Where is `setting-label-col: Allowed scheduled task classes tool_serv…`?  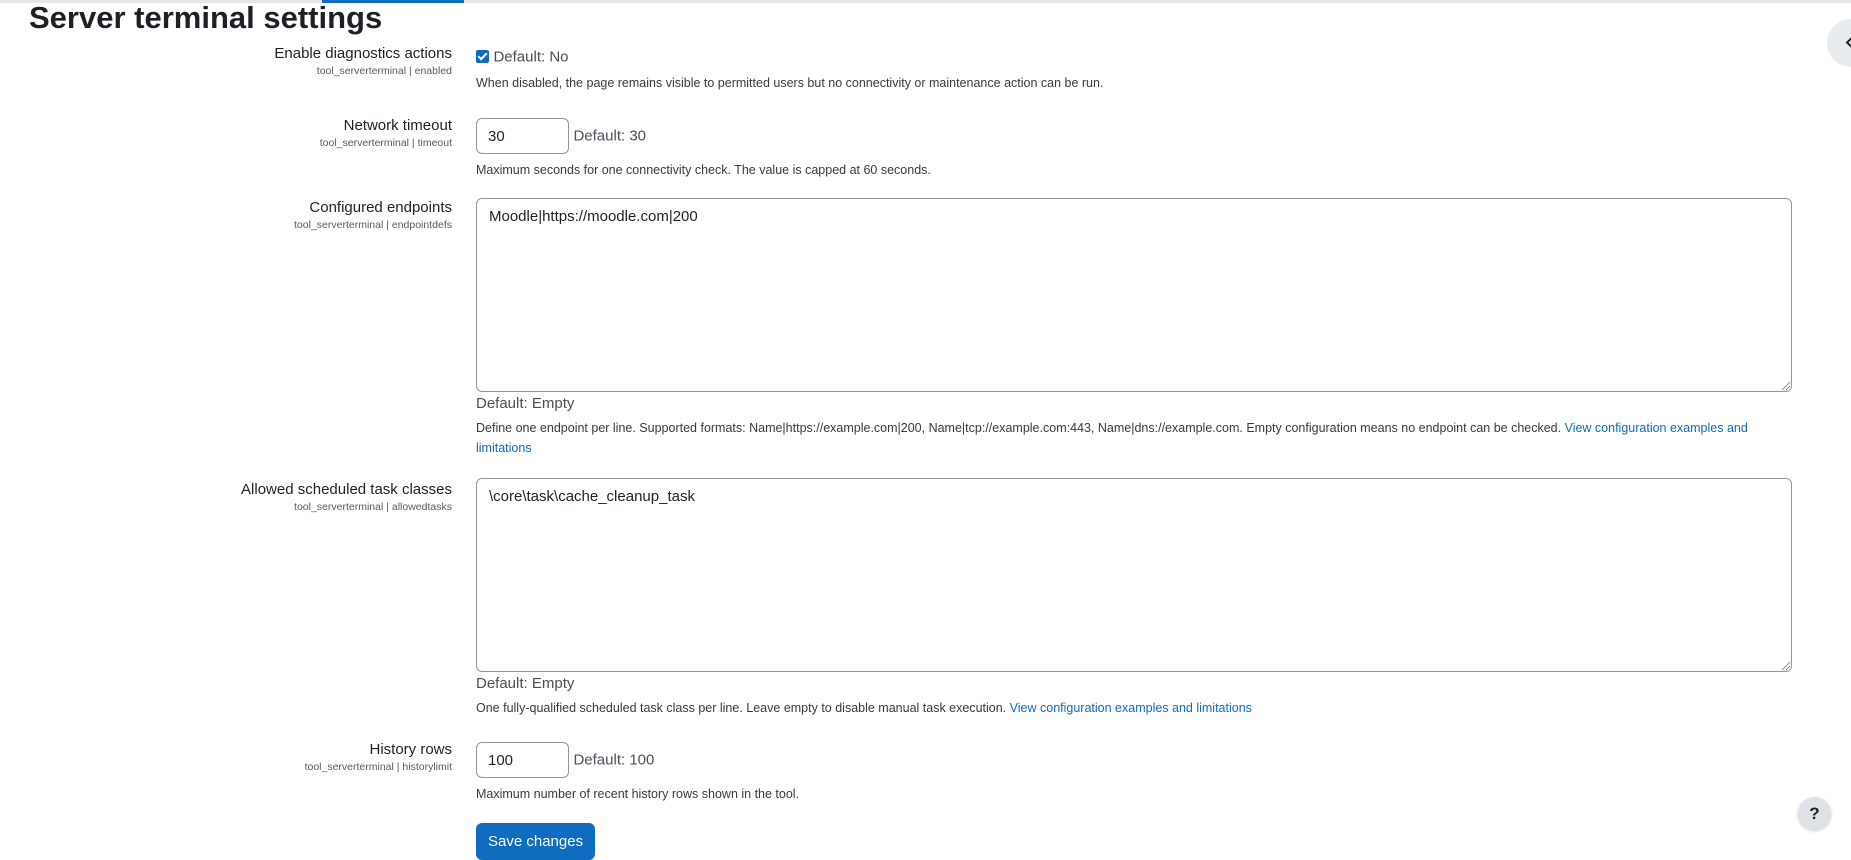 setting-label-col: Allowed scheduled task classes tool_serv… is located at coordinates (242, 497).